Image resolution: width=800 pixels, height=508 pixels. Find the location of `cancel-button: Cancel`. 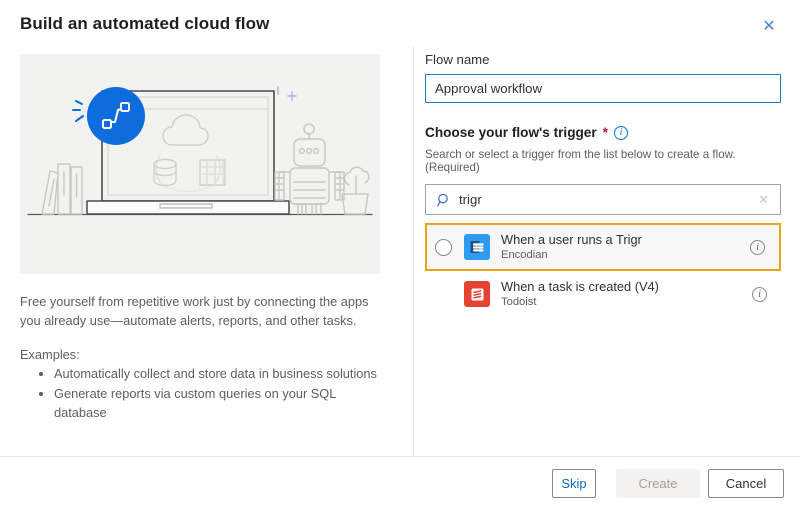

cancel-button: Cancel is located at coordinates (746, 483).